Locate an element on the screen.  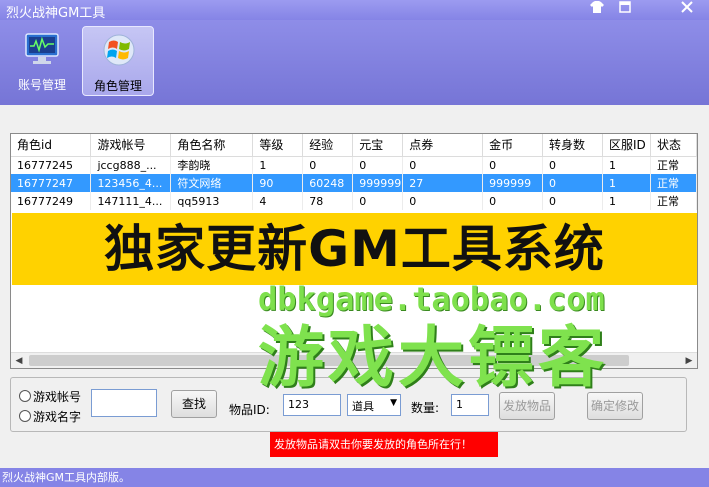
find-button: 查找 is located at coordinates (194, 404).